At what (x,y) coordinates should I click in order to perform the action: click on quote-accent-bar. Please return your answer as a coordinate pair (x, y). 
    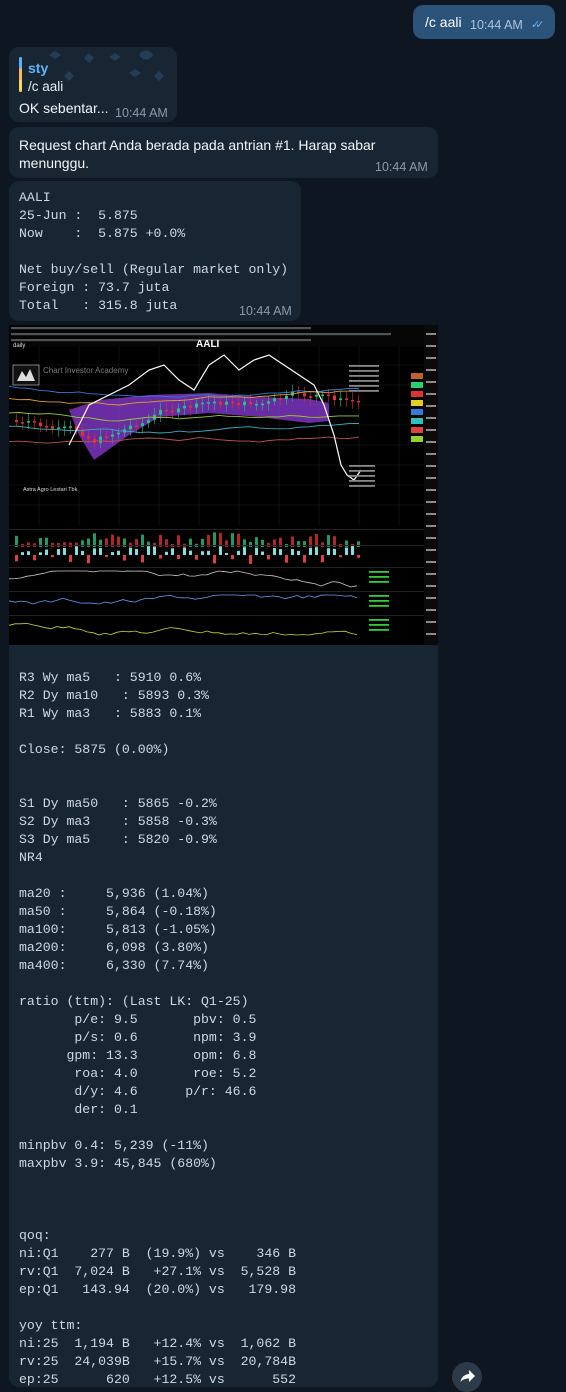
    Looking at the image, I should click on (20, 74).